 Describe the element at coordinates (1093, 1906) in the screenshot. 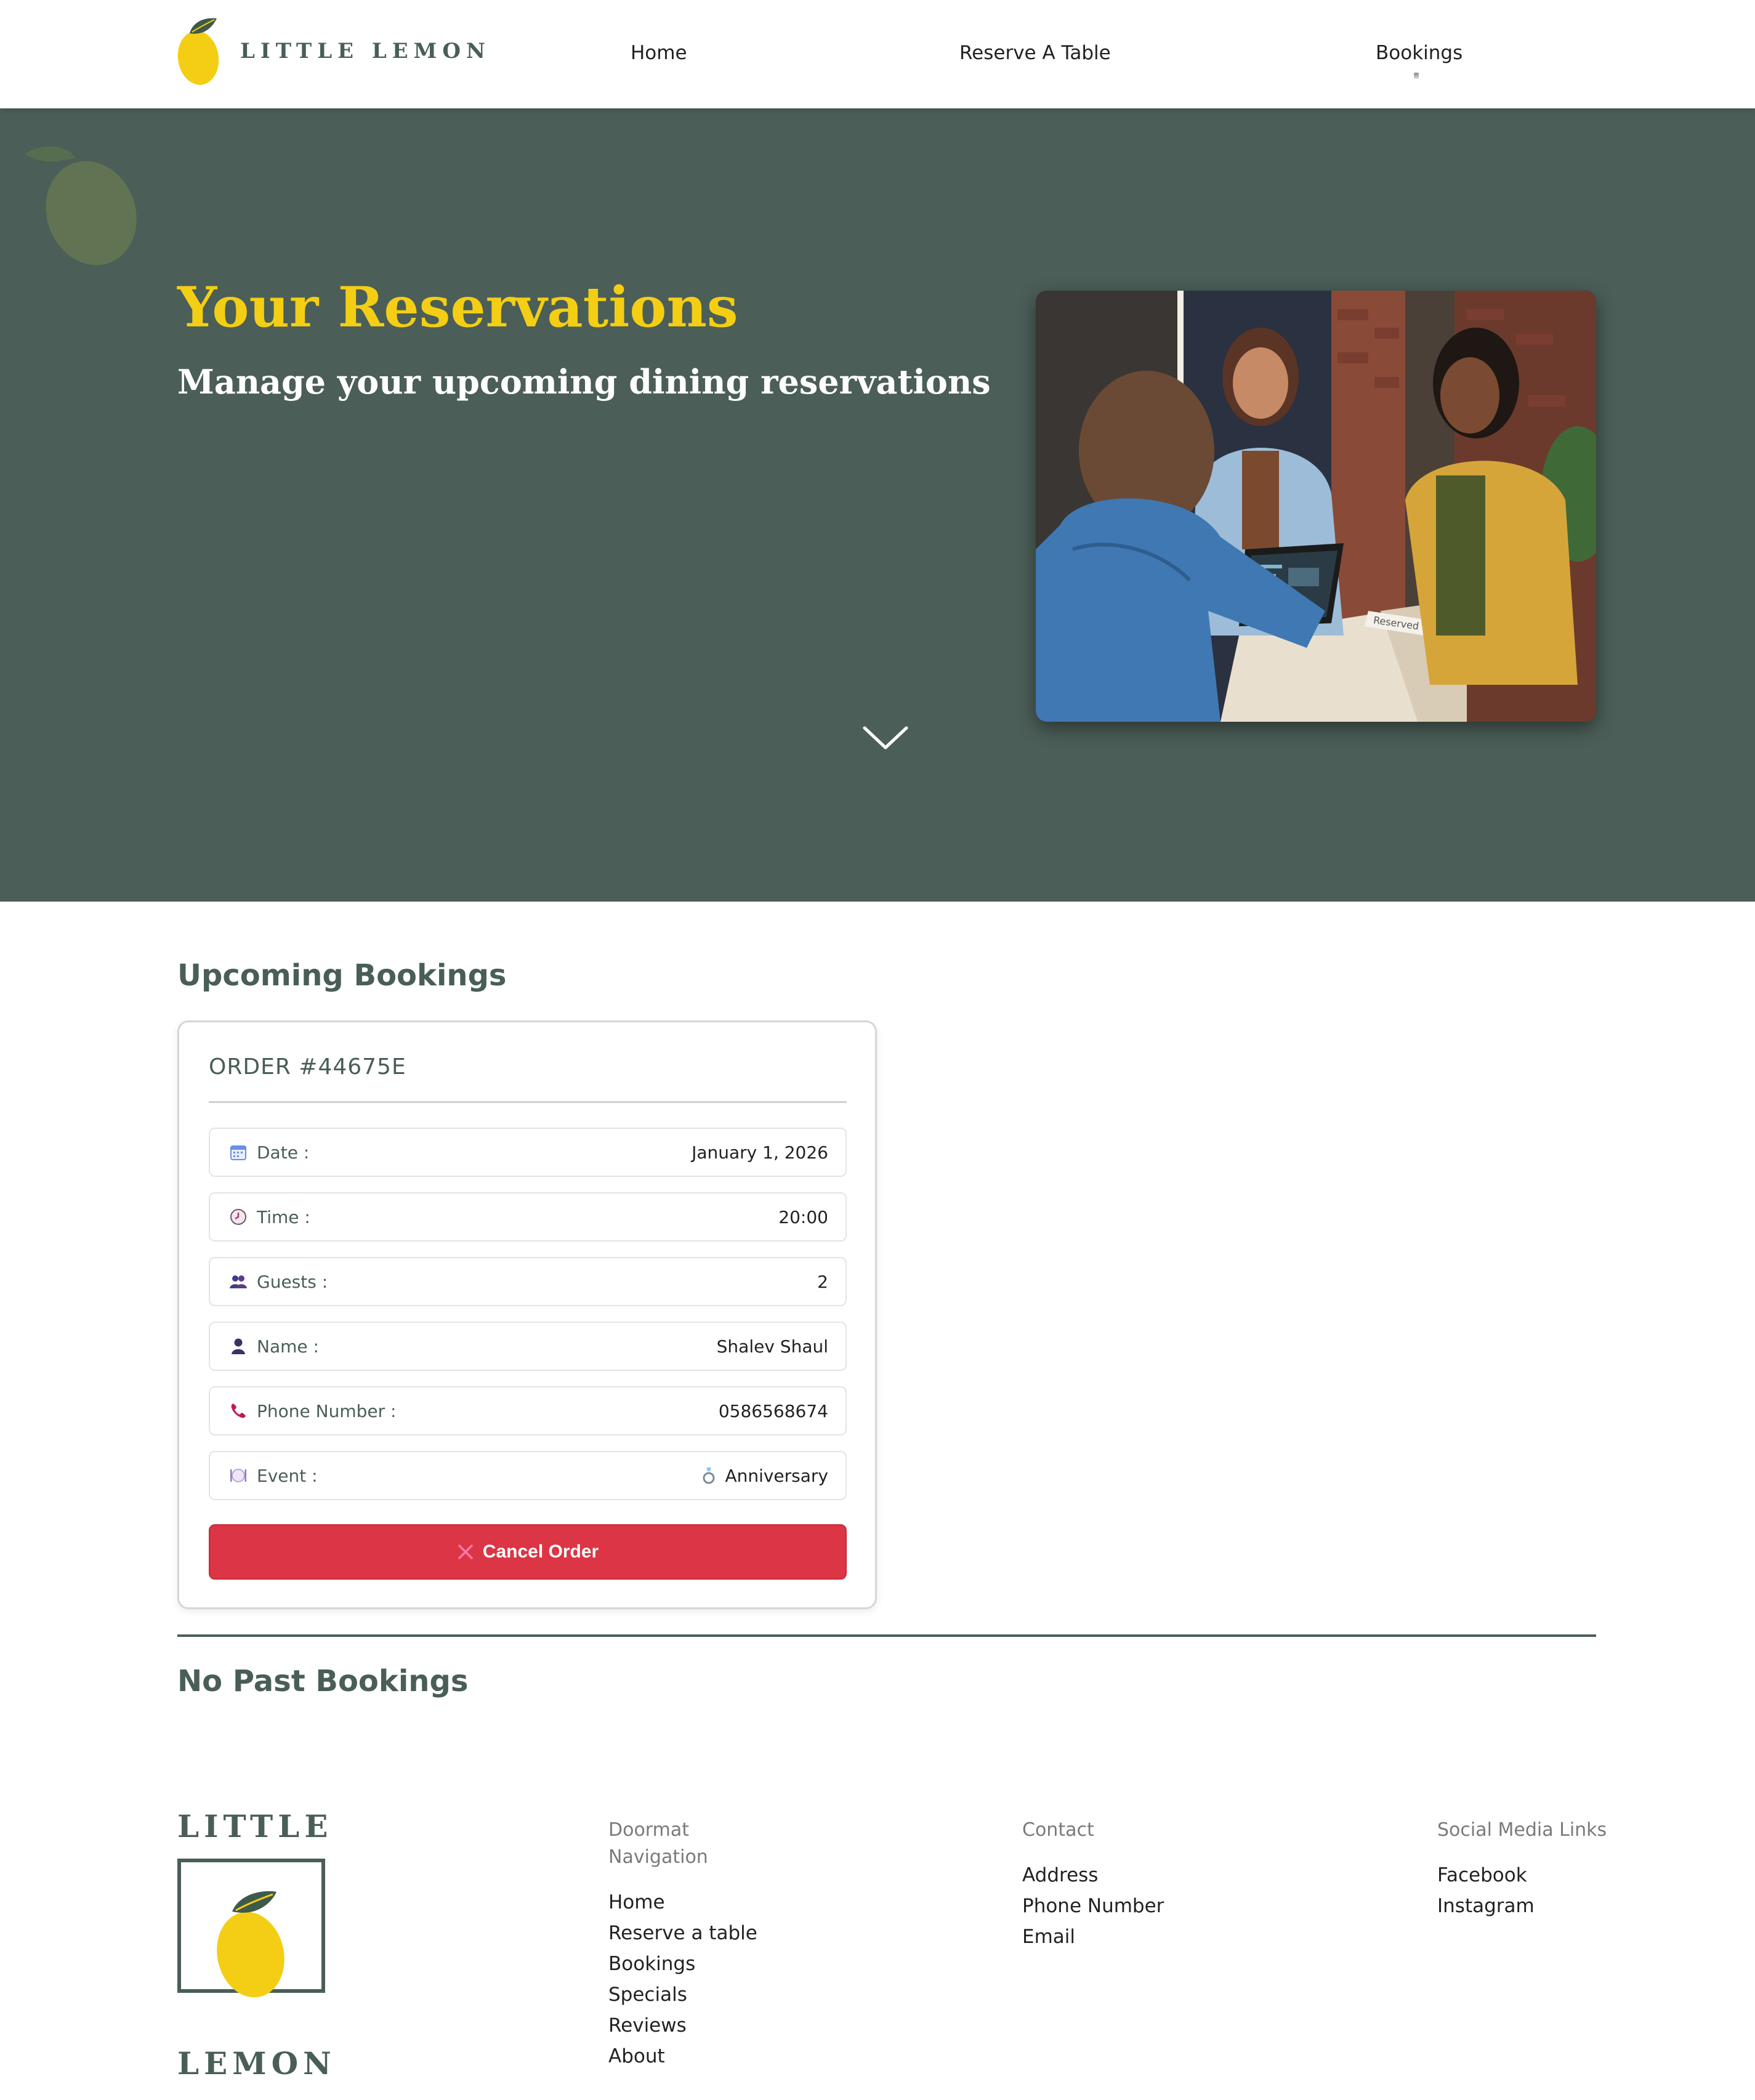

I see `footer-link-phone: Phone Number` at that location.